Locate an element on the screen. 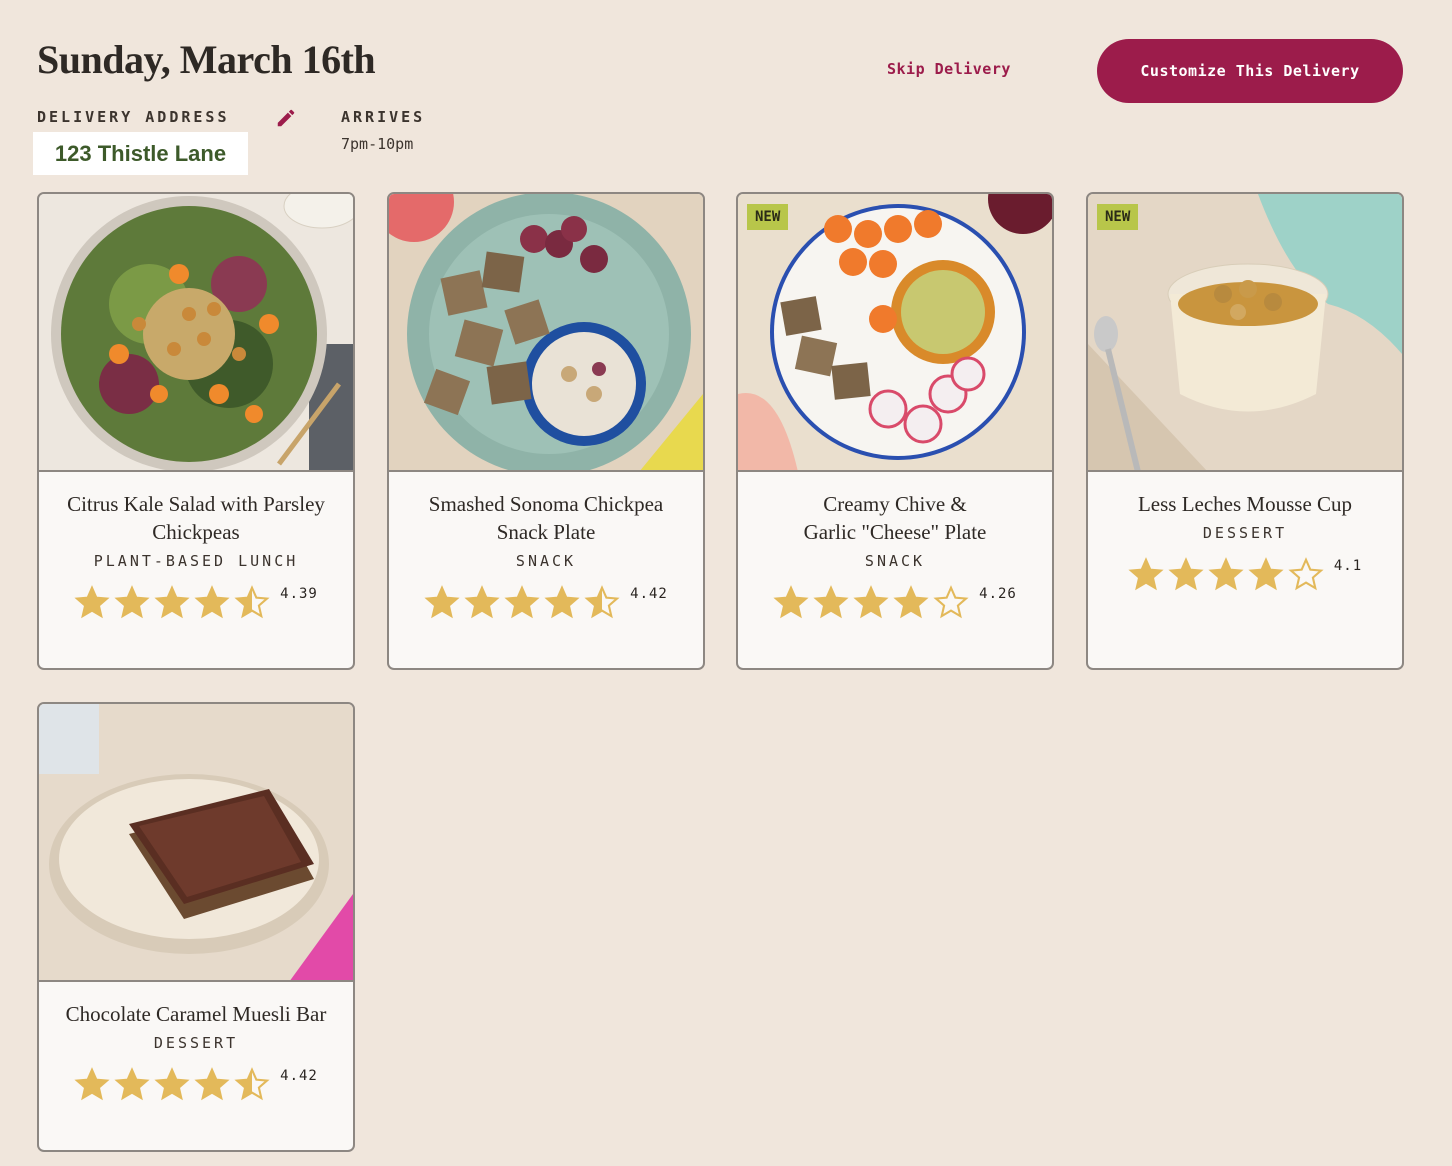 Image resolution: width=1452 pixels, height=1166 pixels. meal-rating: 4.39 is located at coordinates (196, 602).